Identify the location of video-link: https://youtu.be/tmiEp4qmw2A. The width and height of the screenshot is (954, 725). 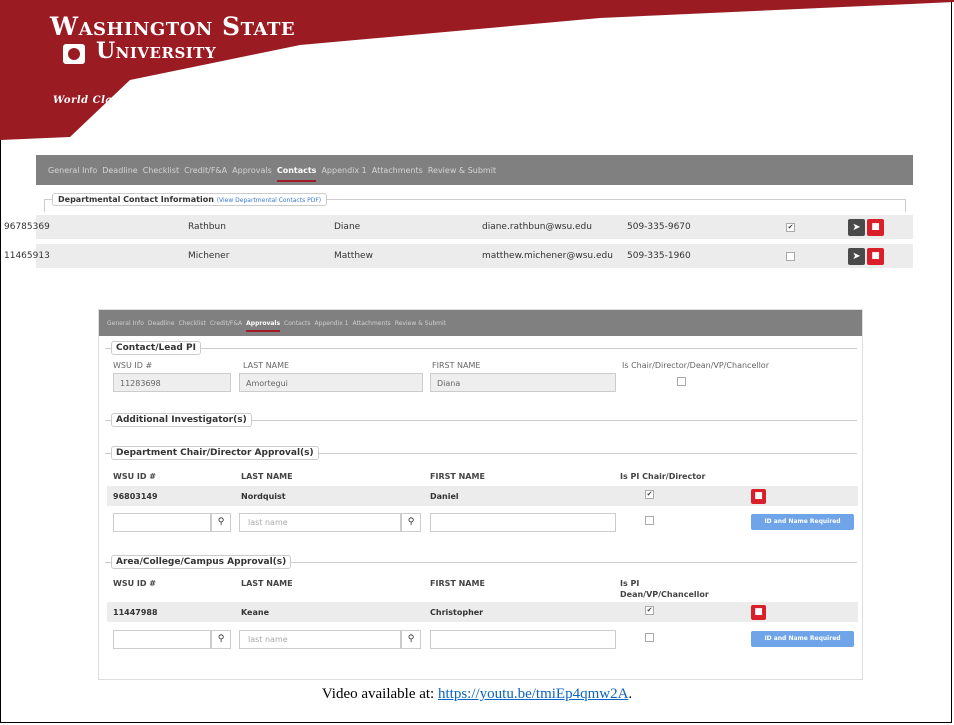
(533, 694).